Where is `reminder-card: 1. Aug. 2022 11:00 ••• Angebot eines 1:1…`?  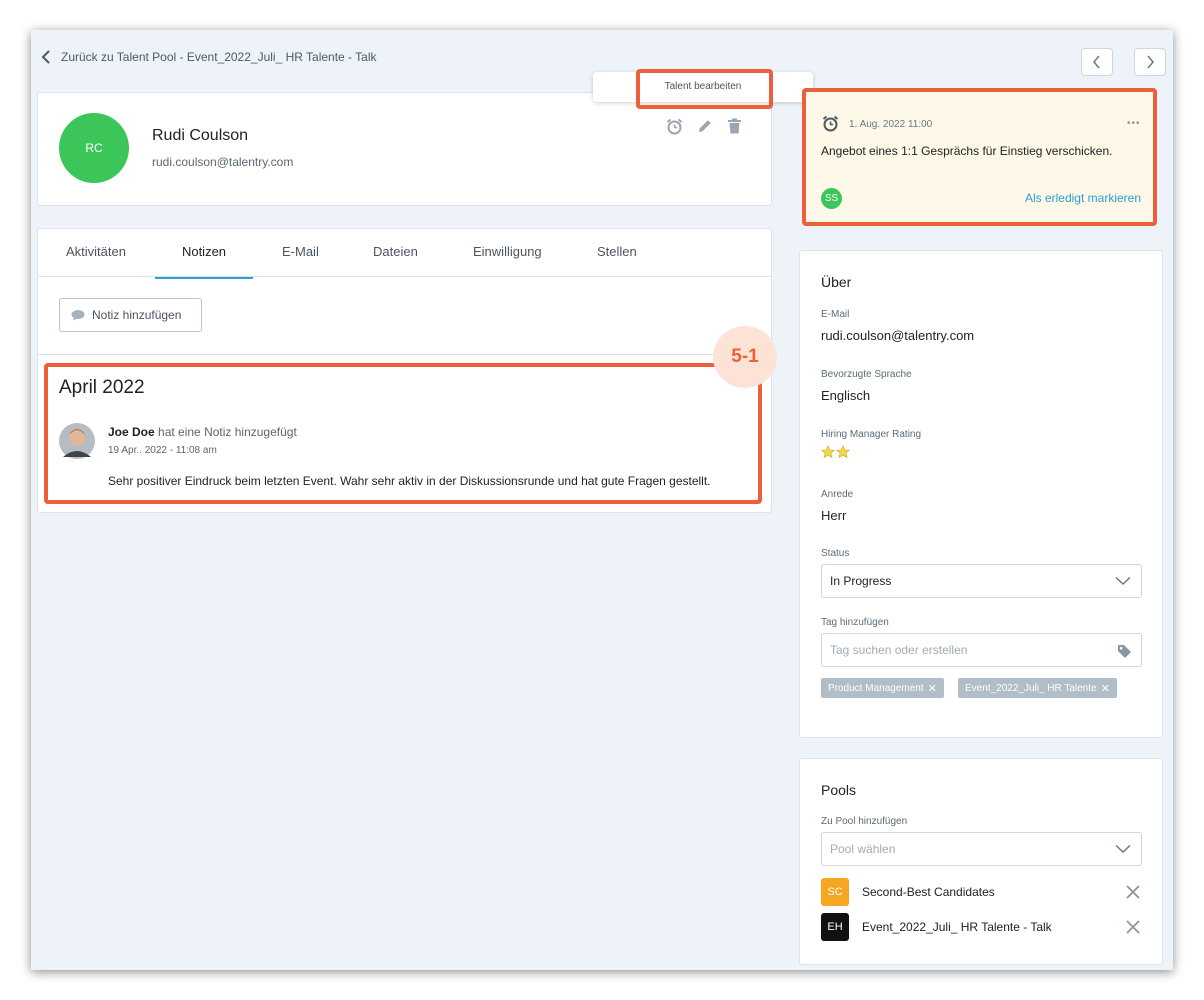
reminder-card: 1. Aug. 2022 11:00 ••• Angebot eines 1:1… is located at coordinates (979, 157).